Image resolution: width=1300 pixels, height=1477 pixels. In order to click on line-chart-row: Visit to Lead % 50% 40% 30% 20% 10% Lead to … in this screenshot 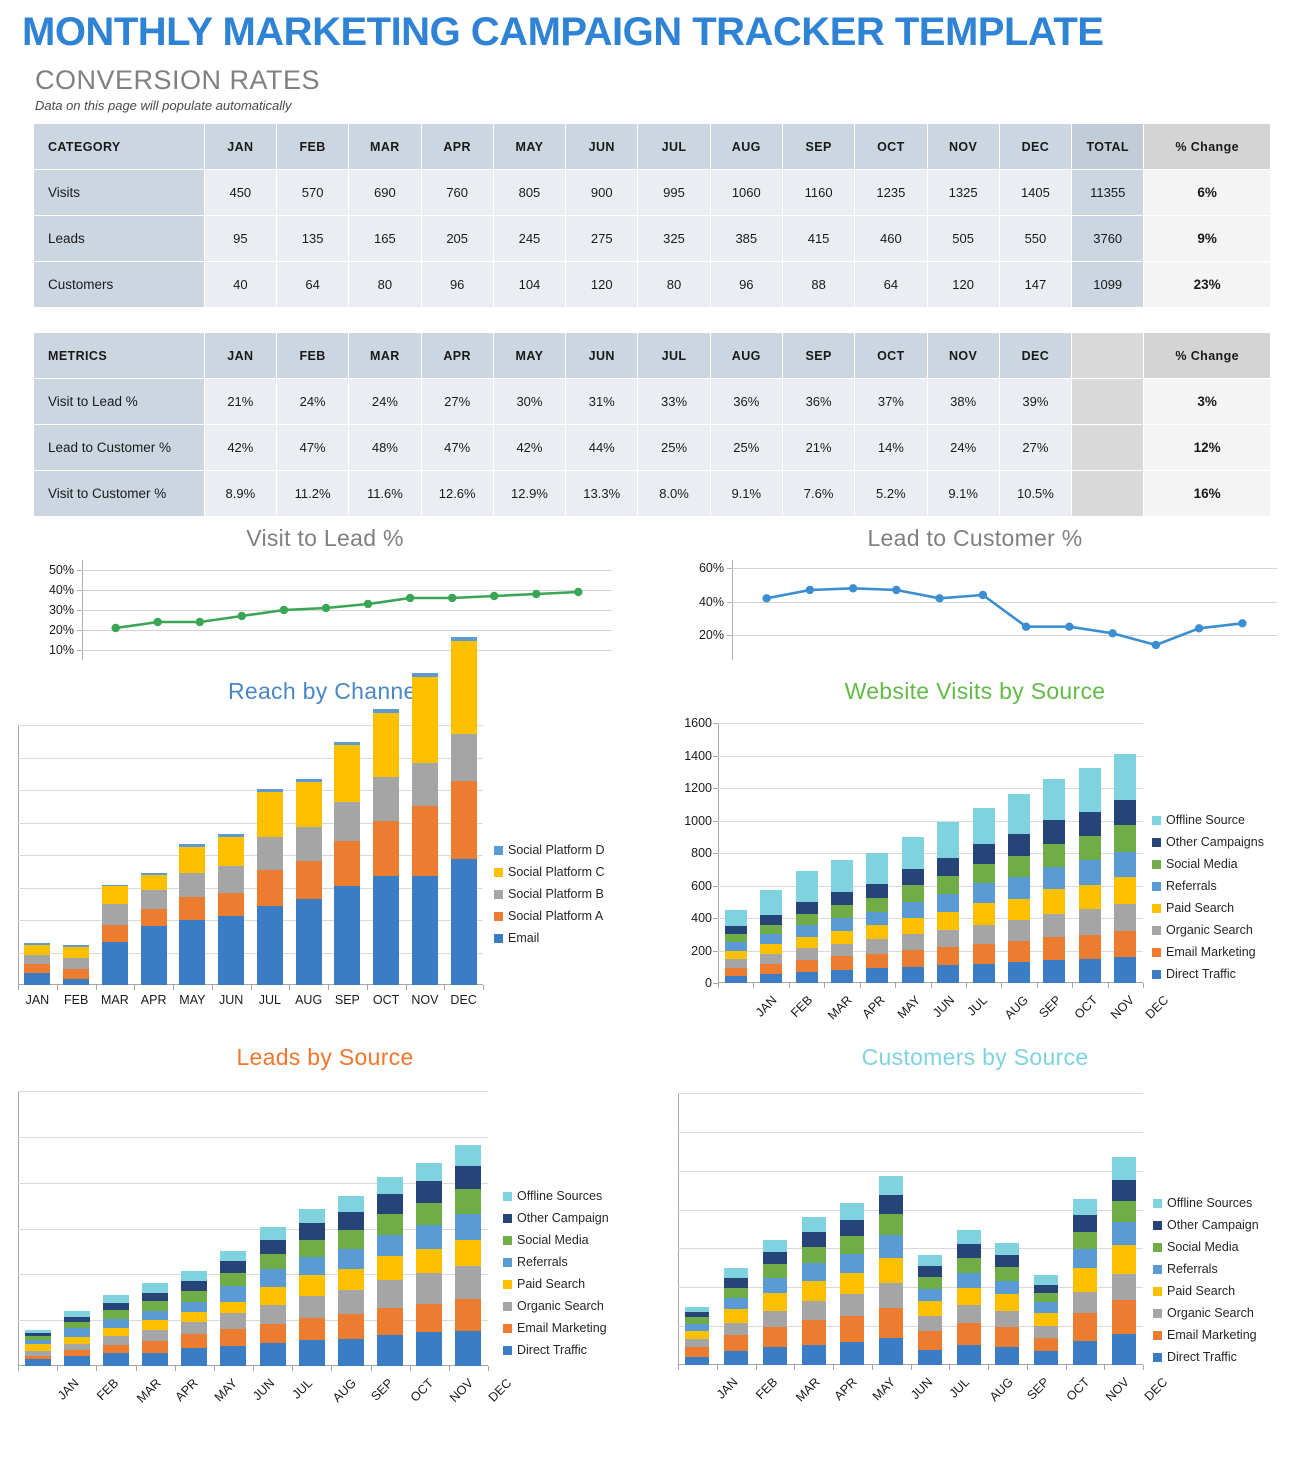, I will do `click(650, 594)`.